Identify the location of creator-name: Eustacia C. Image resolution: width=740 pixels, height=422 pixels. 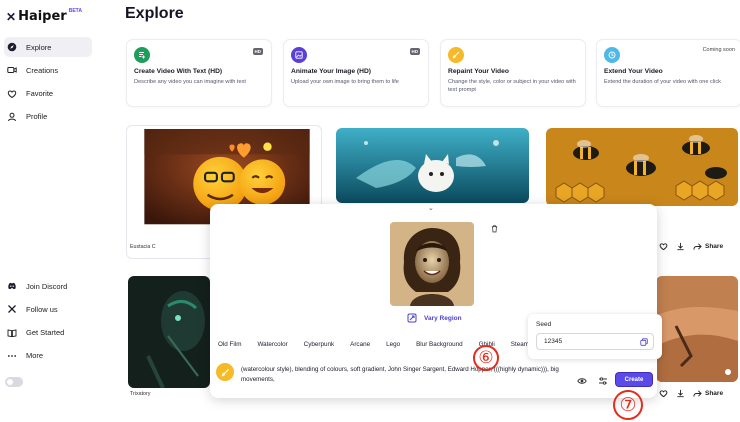
(143, 247).